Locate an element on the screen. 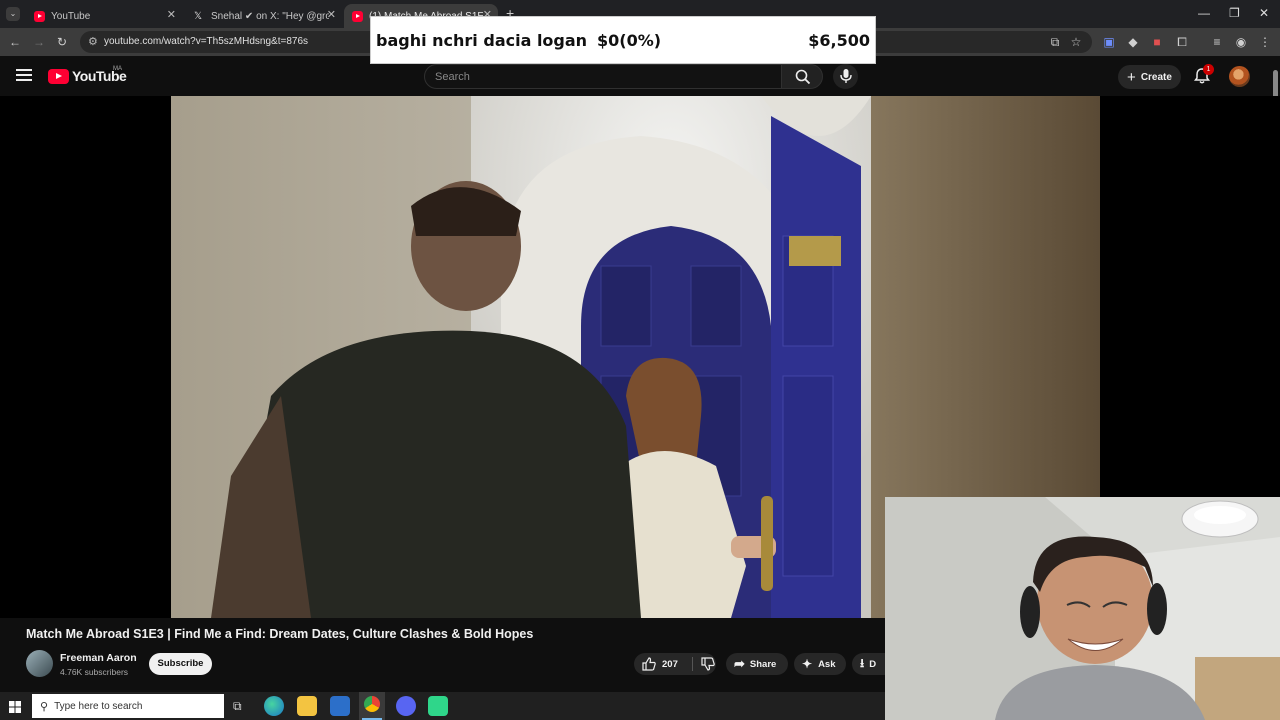 Image resolution: width=1280 pixels, height=720 pixels. site-info-icon: ⚙ is located at coordinates (93, 41).